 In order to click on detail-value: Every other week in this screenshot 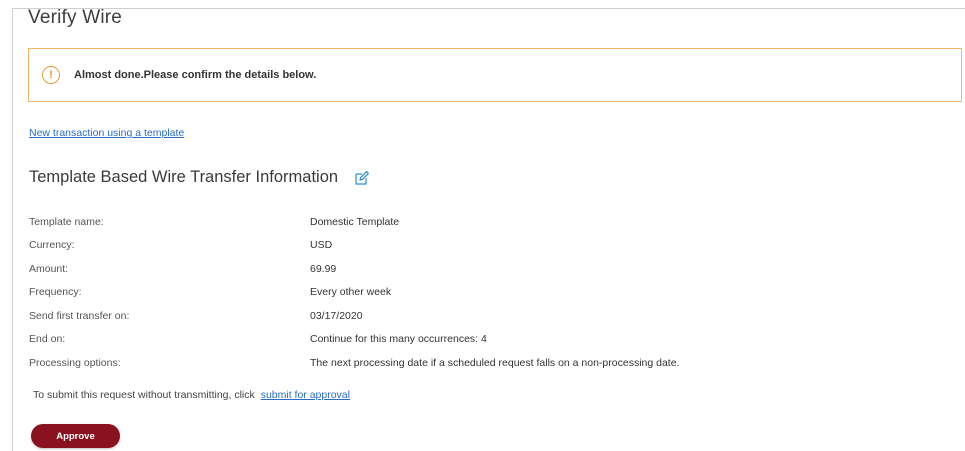, I will do `click(351, 292)`.